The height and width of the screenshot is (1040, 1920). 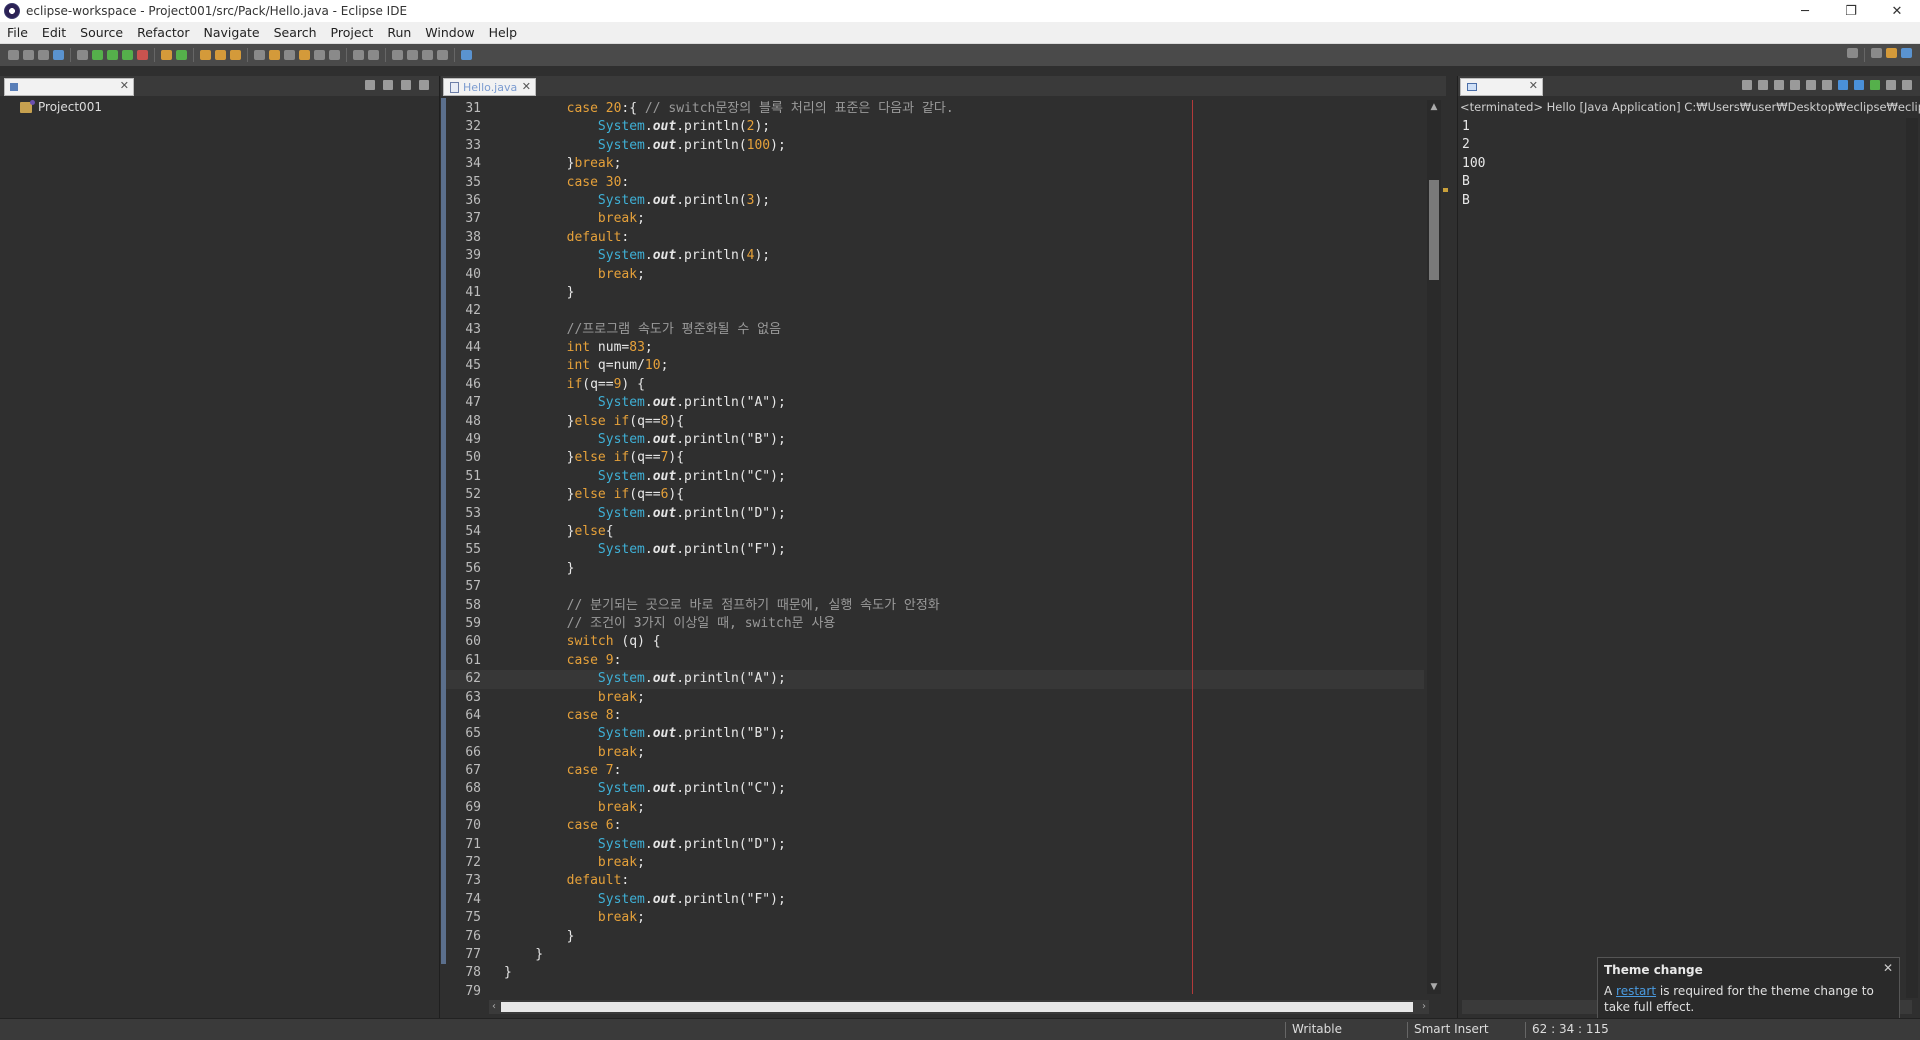 What do you see at coordinates (142, 55) in the screenshot?
I see `external-tools-icon` at bounding box center [142, 55].